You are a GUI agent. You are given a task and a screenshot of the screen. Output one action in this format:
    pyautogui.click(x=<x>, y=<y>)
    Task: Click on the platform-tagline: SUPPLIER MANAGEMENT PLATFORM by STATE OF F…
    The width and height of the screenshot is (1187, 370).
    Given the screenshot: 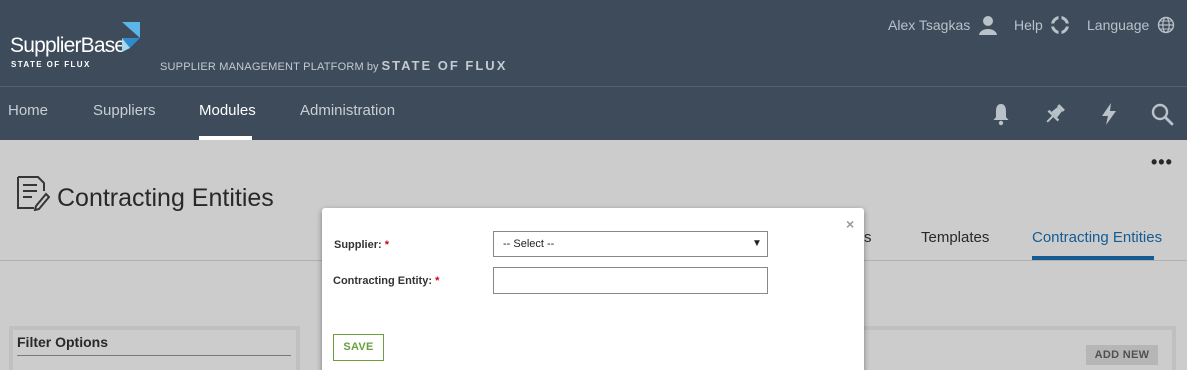 What is the action you would take?
    pyautogui.click(x=333, y=66)
    